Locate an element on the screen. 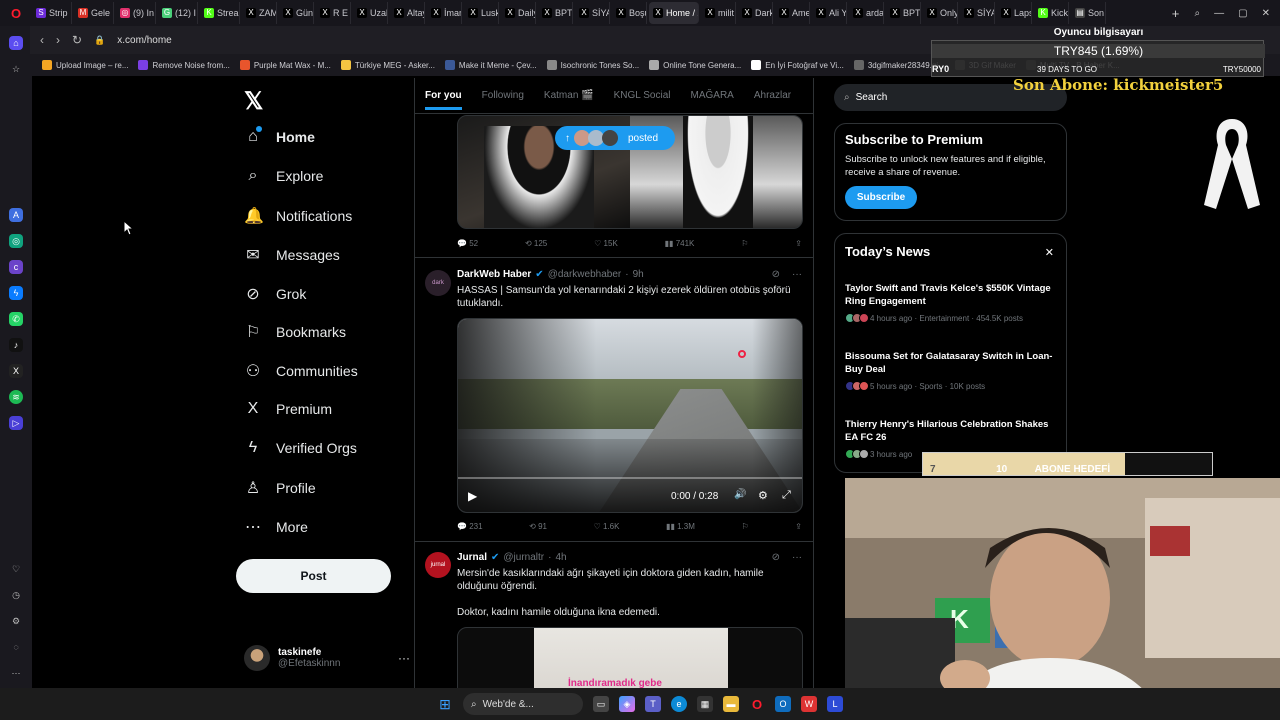 The image size is (1280, 720). browser-tab: G (12) I is located at coordinates (178, 13).